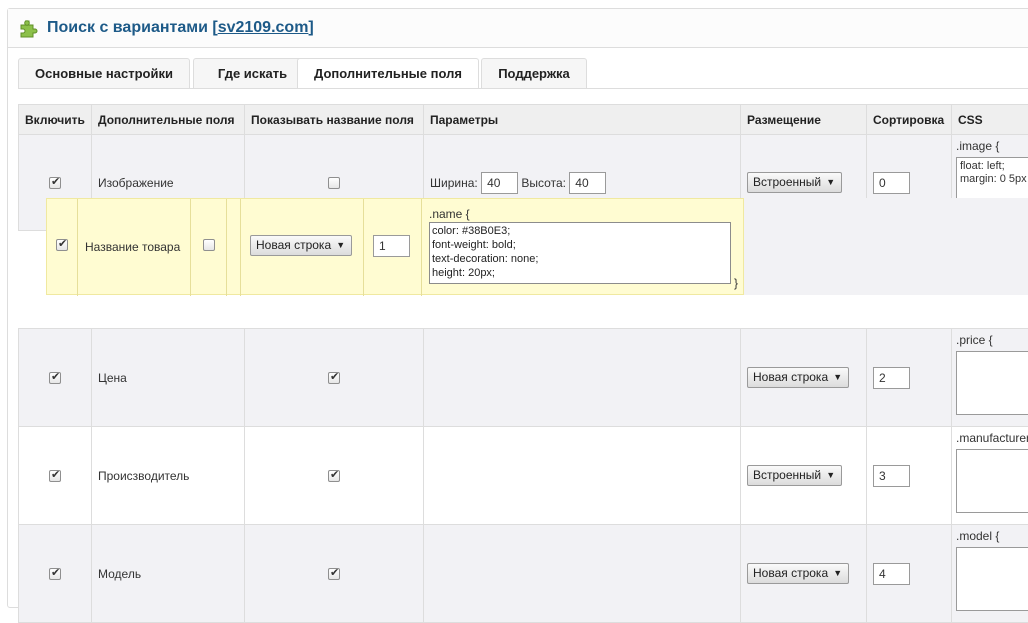 The width and height of the screenshot is (1028, 623). Describe the element at coordinates (891, 476) in the screenshot. I see `sort-input: 3` at that location.